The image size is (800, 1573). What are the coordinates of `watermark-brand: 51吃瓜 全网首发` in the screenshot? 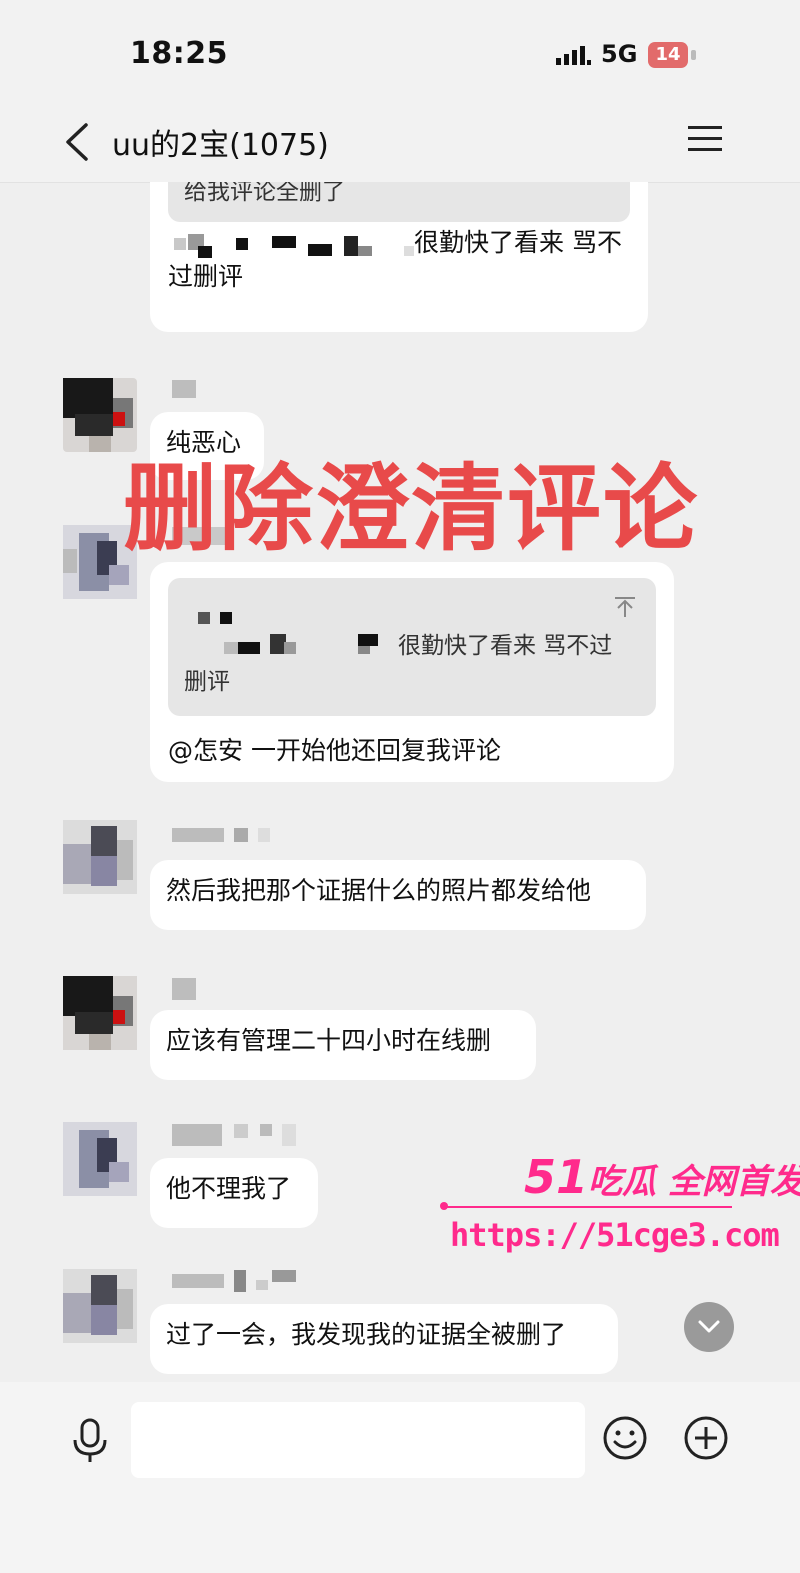 It's located at (662, 1177).